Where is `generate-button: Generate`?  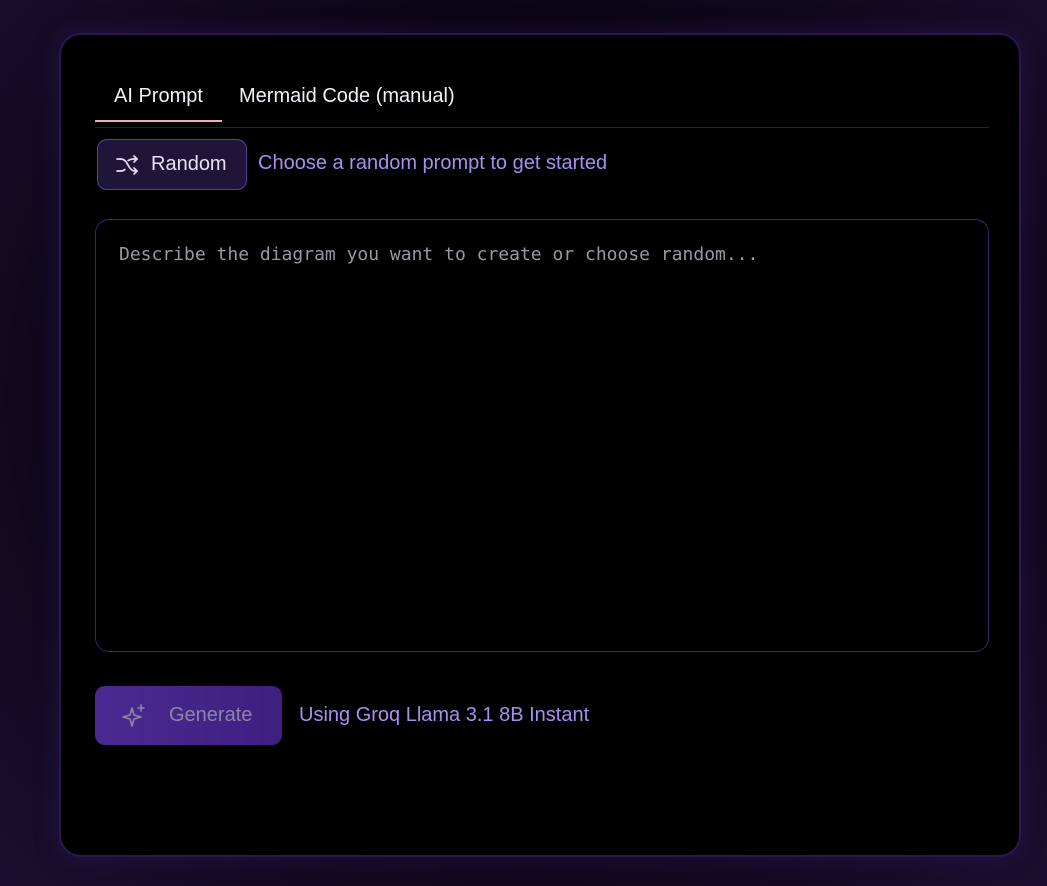 generate-button: Generate is located at coordinates (188, 715).